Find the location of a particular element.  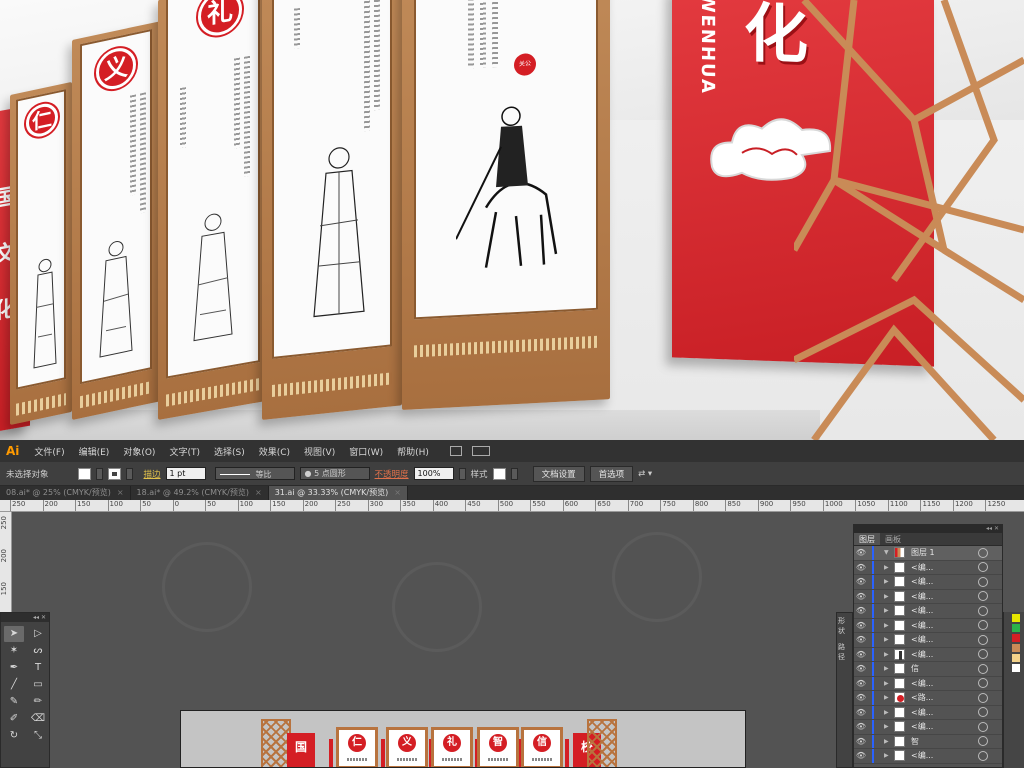

menu-window: 窗口(W) is located at coordinates (366, 451).